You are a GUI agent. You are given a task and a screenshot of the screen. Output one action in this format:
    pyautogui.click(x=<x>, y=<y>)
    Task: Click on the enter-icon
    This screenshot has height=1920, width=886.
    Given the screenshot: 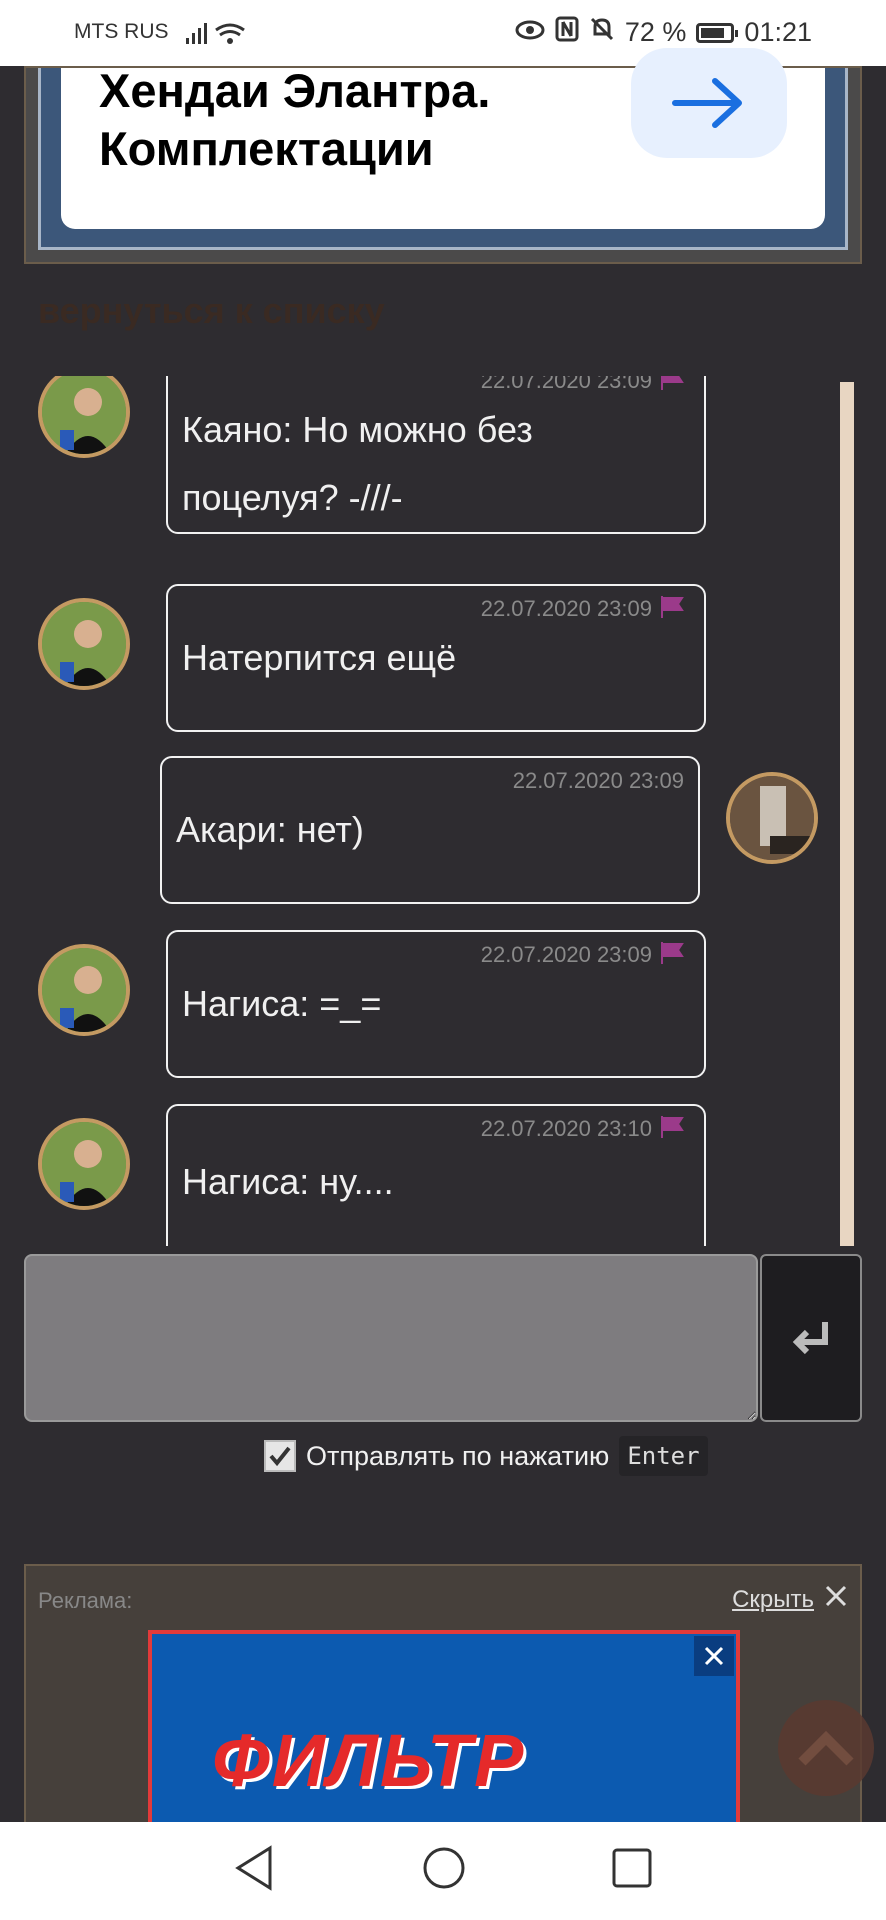 What is the action you would take?
    pyautogui.click(x=810, y=1338)
    